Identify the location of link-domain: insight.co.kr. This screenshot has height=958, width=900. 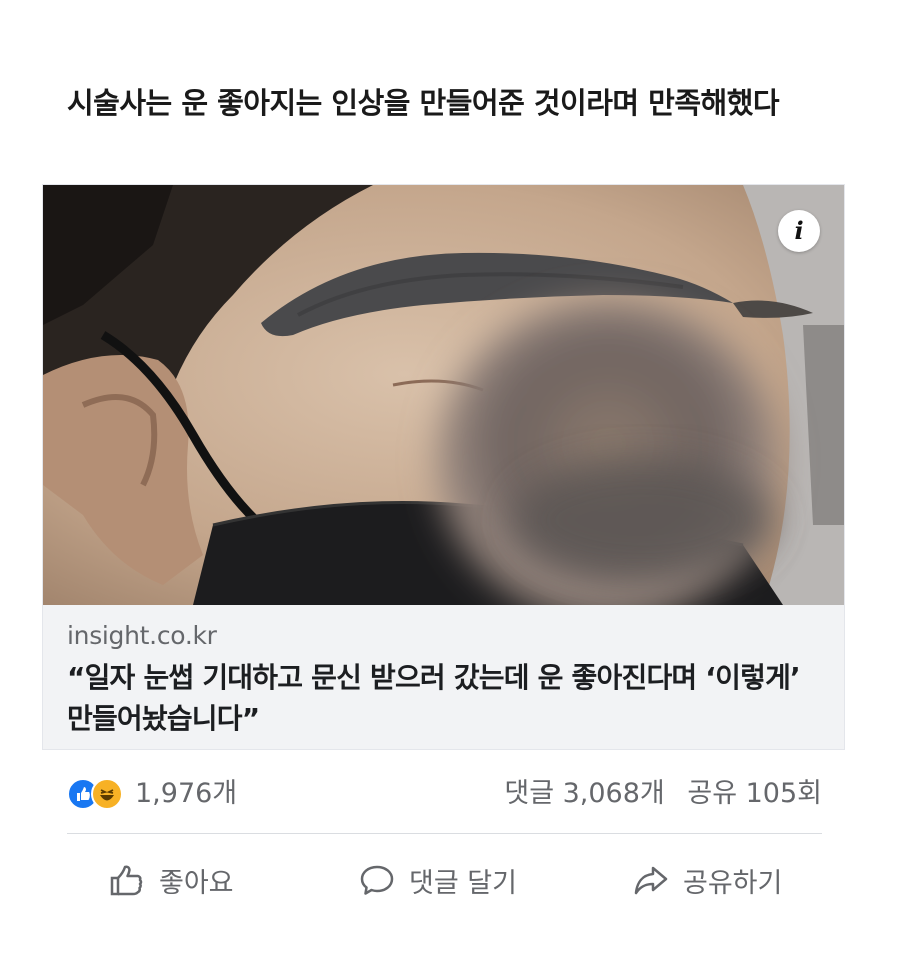
(142, 635).